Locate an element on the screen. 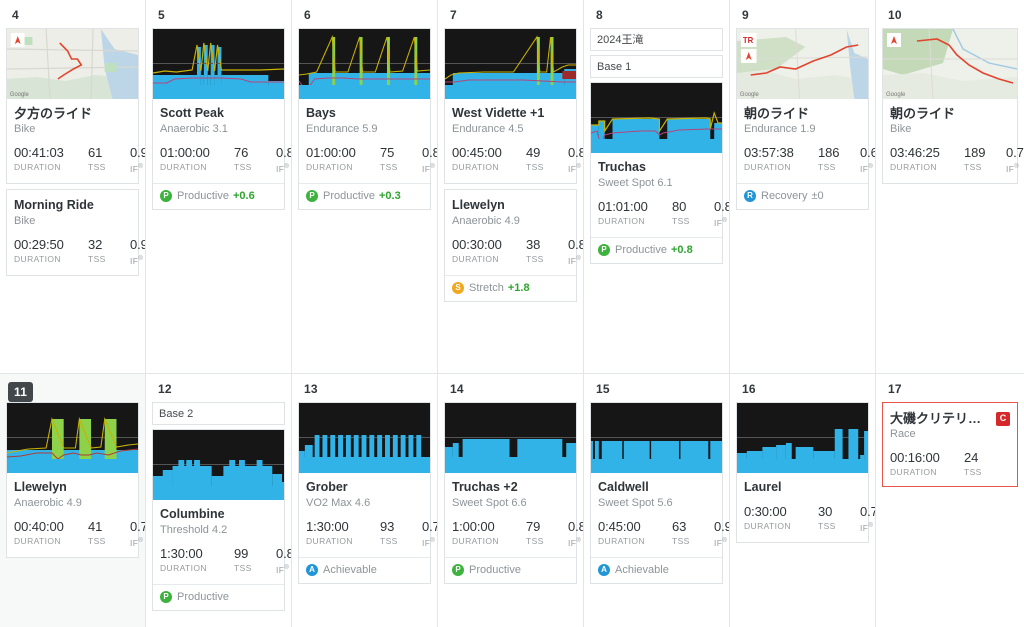 The width and height of the screenshot is (1024, 627). day-number-label: 17 is located at coordinates (895, 389).